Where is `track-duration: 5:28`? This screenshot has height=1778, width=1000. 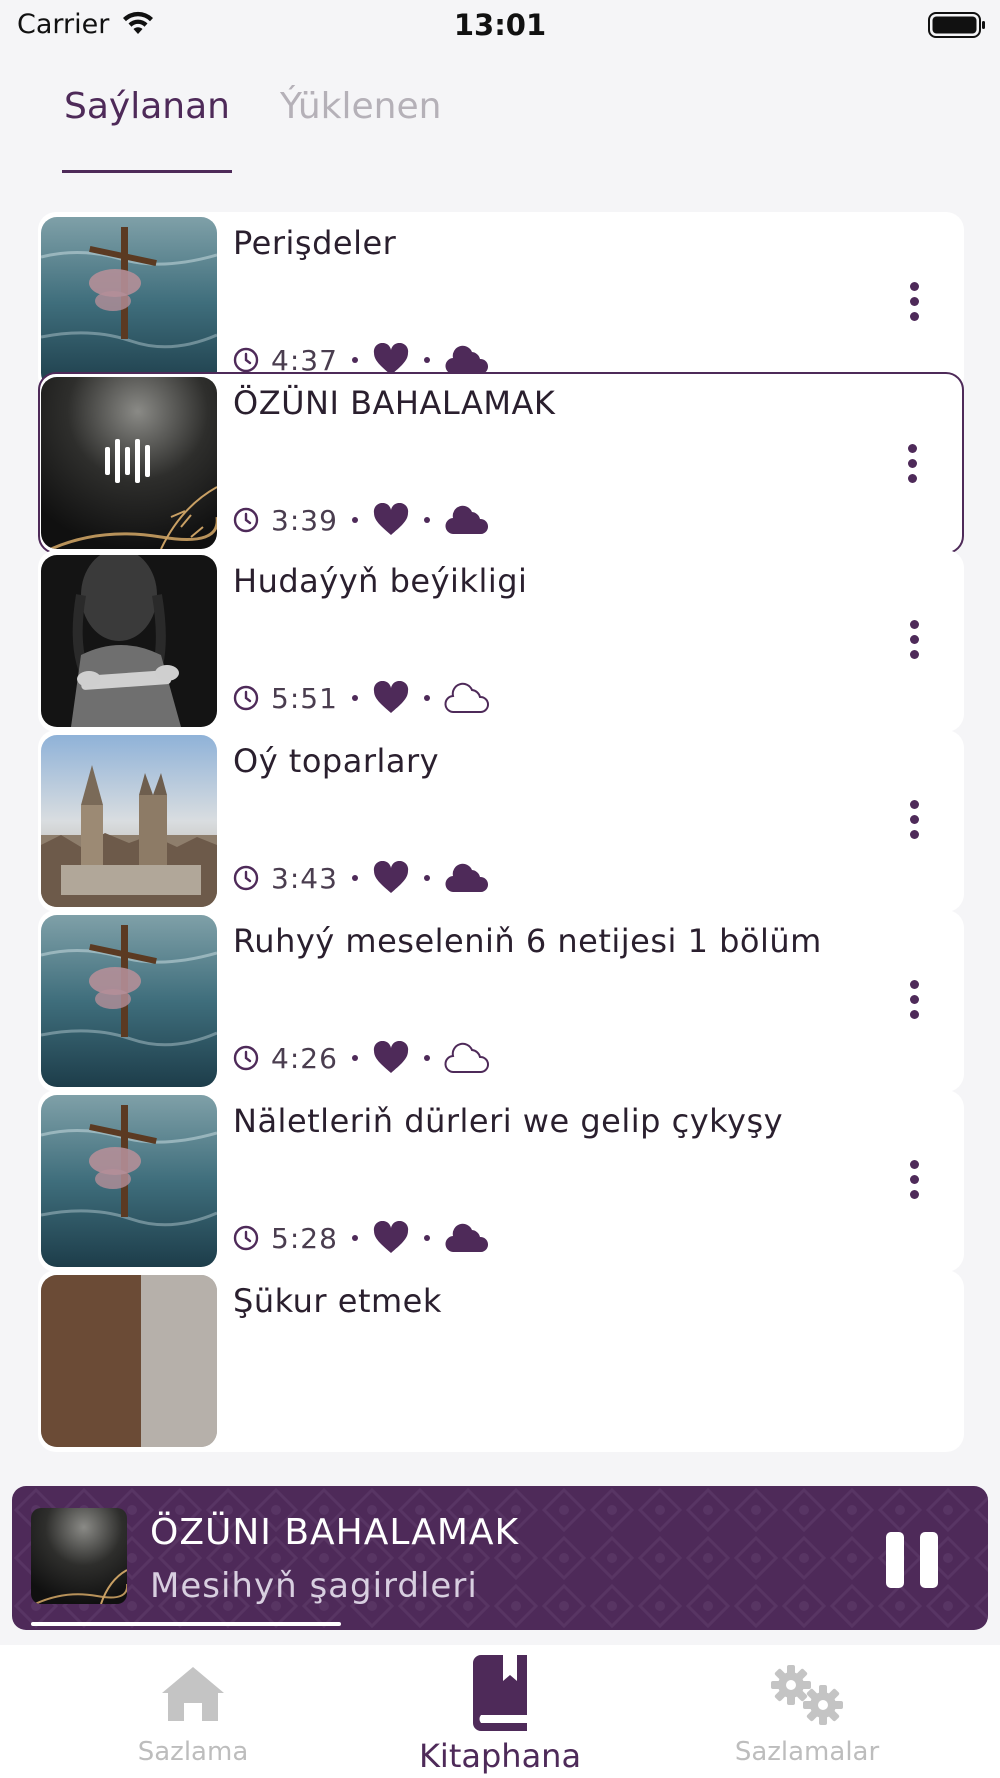 track-duration: 5:28 is located at coordinates (304, 1238).